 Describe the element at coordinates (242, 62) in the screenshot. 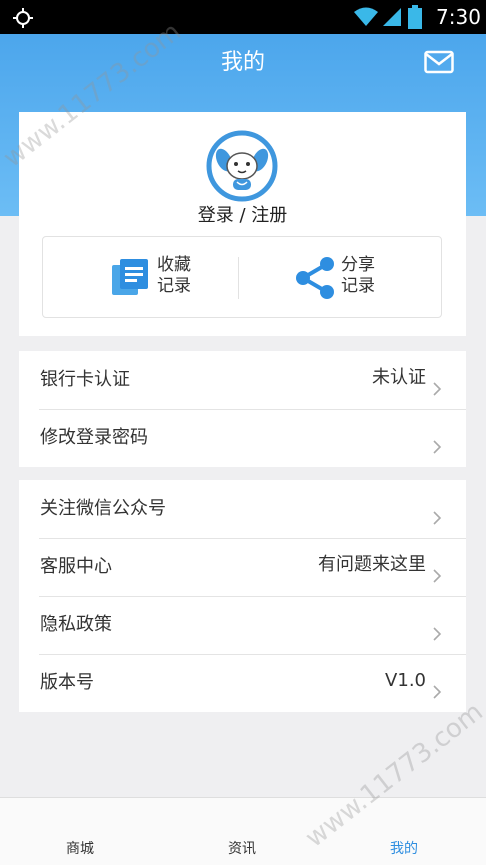

I see `page-title: 我的` at that location.